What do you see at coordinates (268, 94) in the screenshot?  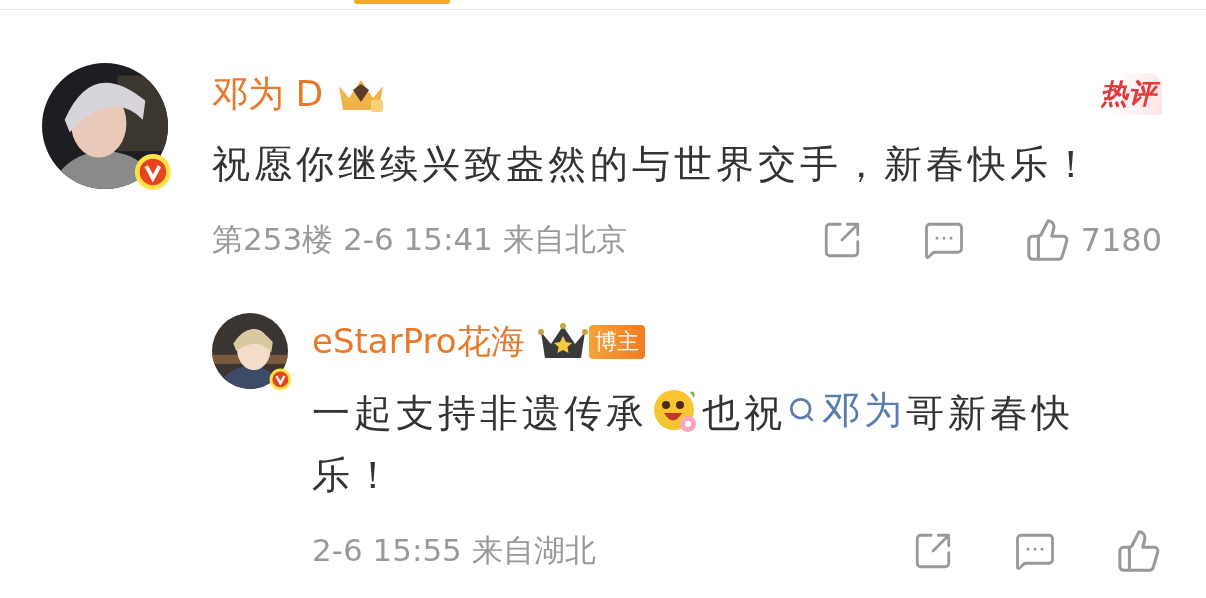 I see `user-name: 邓为 D` at bounding box center [268, 94].